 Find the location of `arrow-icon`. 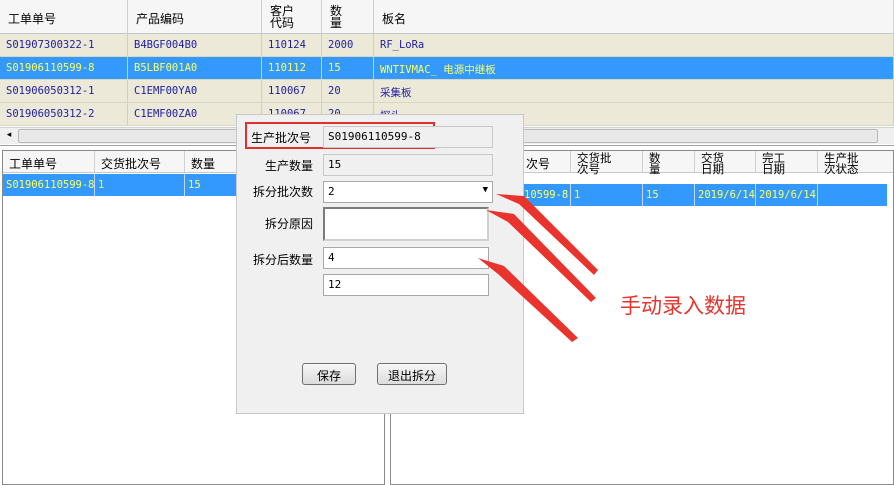

arrow-icon is located at coordinates (547, 234).